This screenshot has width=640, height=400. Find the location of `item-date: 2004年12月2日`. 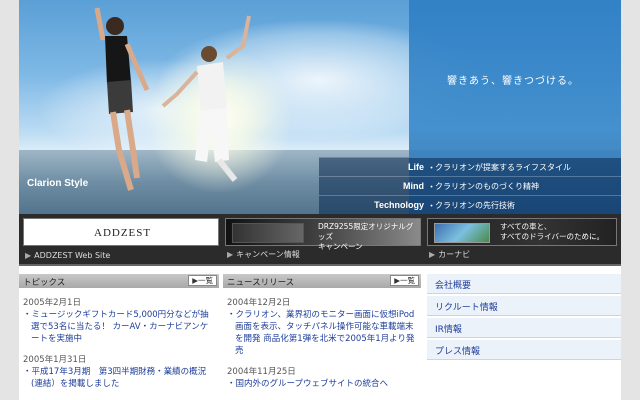

item-date: 2004年12月2日 is located at coordinates (259, 303).